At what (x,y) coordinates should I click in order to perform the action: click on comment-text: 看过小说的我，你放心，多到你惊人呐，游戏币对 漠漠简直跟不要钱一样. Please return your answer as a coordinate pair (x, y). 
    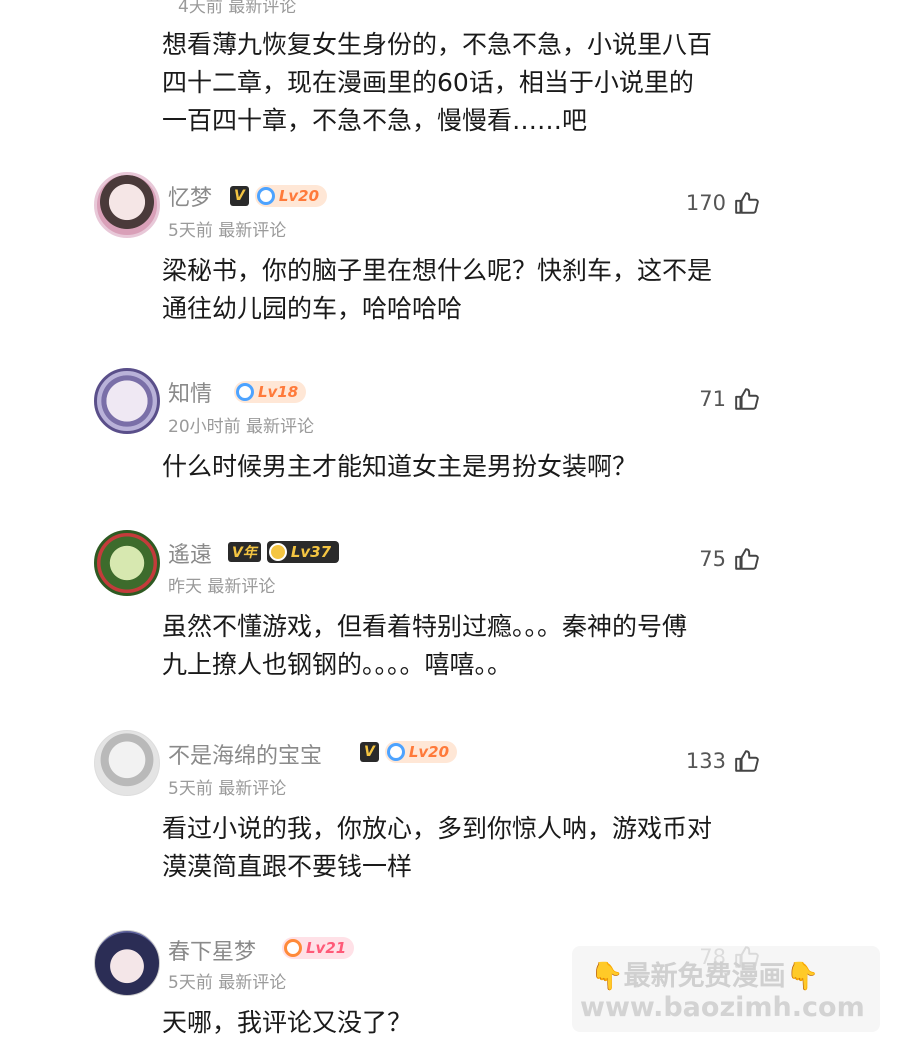
    Looking at the image, I should click on (437, 847).